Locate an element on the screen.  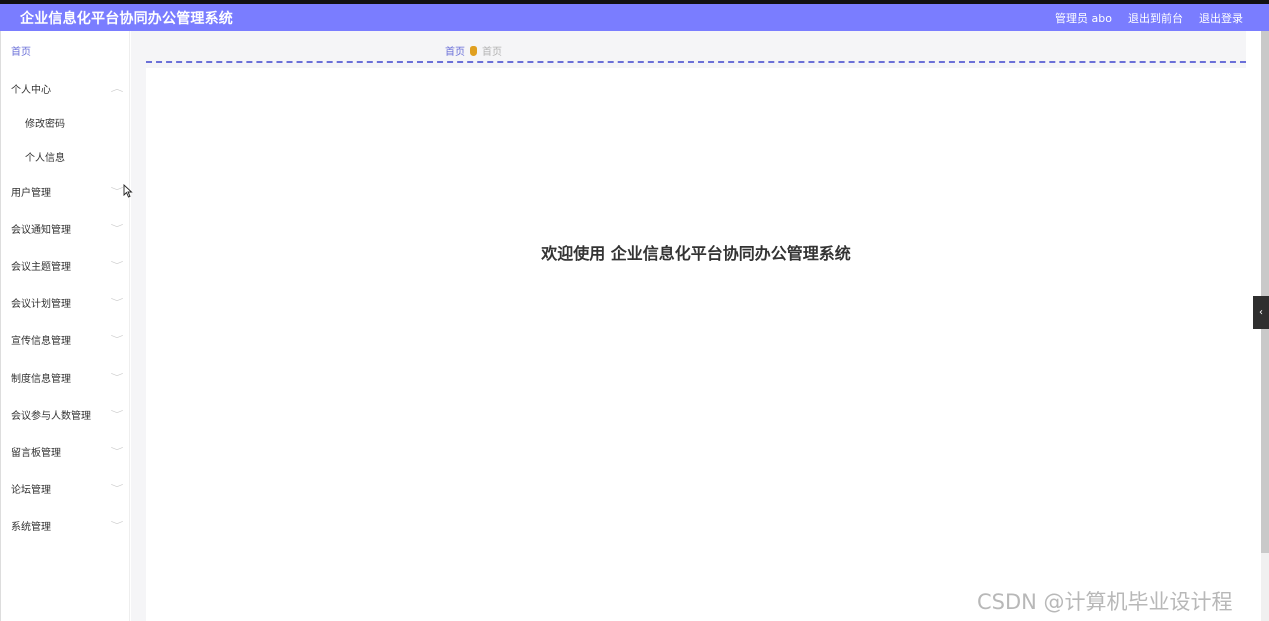
watermark: CSDN @计算机毕业设计程 is located at coordinates (1105, 602).